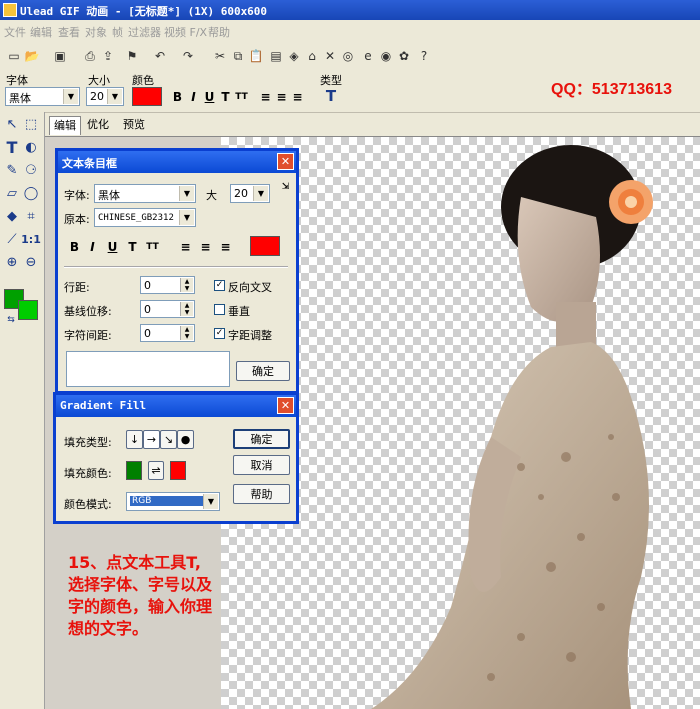 The width and height of the screenshot is (700, 709). Describe the element at coordinates (105, 96) in the screenshot. I see `size-select: 20 ▼` at that location.